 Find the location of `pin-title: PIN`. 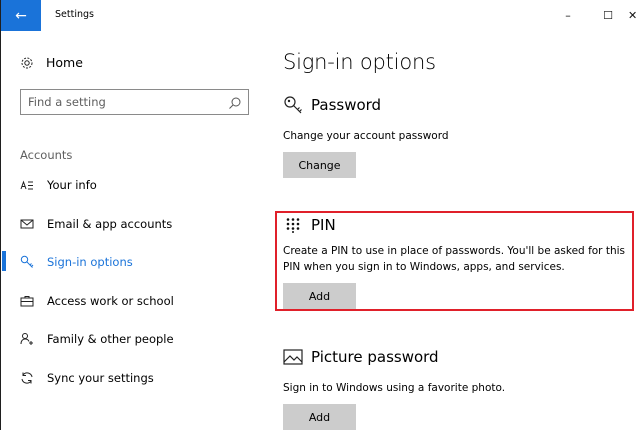

pin-title: PIN is located at coordinates (323, 225).